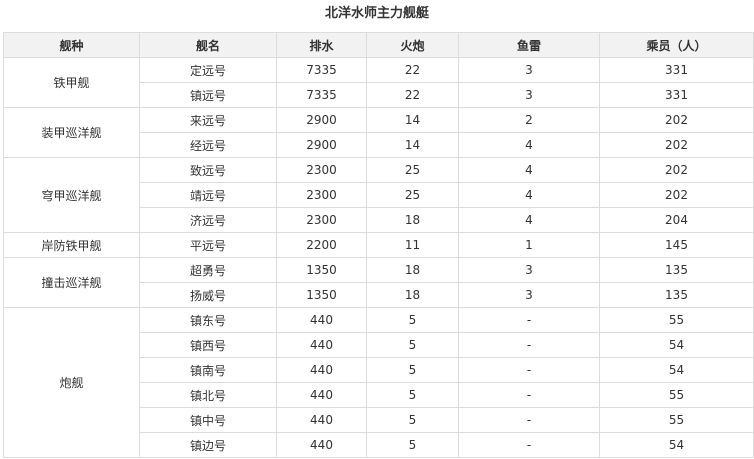 The width and height of the screenshot is (754, 459). I want to click on ship-name-cell: 致远号, so click(208, 170).